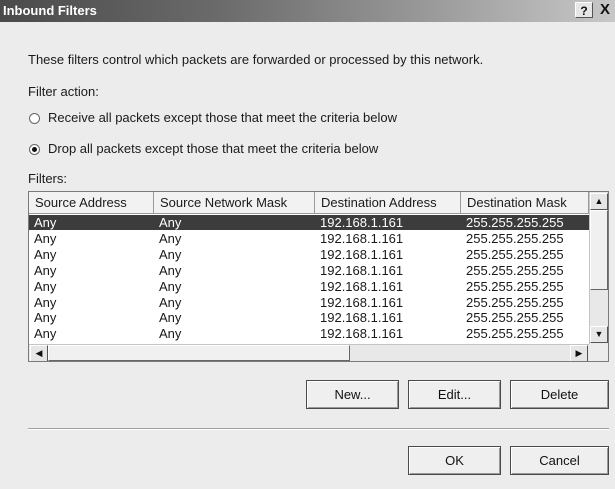  What do you see at coordinates (34, 118) in the screenshot?
I see `radio-receive` at bounding box center [34, 118].